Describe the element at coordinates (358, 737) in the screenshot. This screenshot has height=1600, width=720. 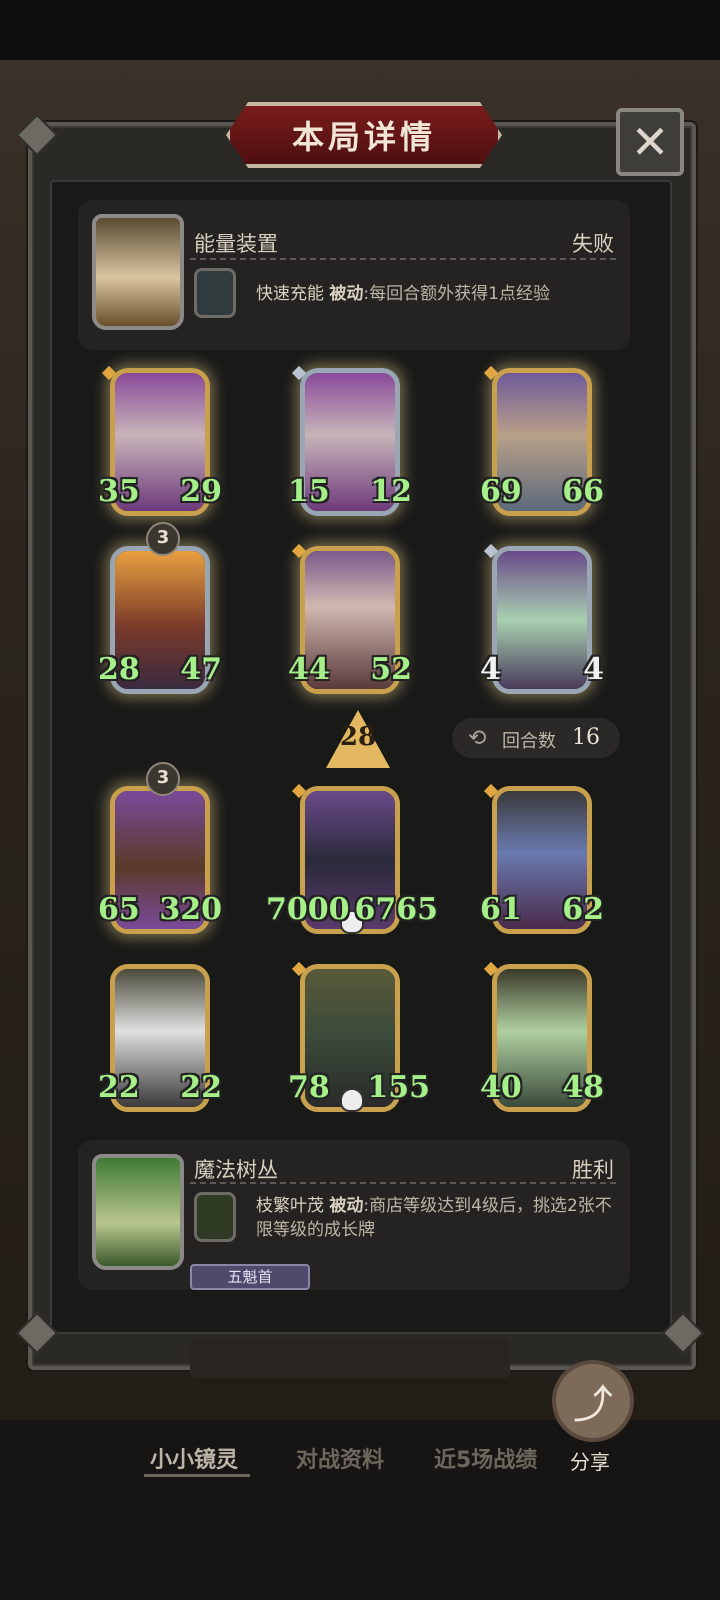
I see `level-value: 28` at that location.